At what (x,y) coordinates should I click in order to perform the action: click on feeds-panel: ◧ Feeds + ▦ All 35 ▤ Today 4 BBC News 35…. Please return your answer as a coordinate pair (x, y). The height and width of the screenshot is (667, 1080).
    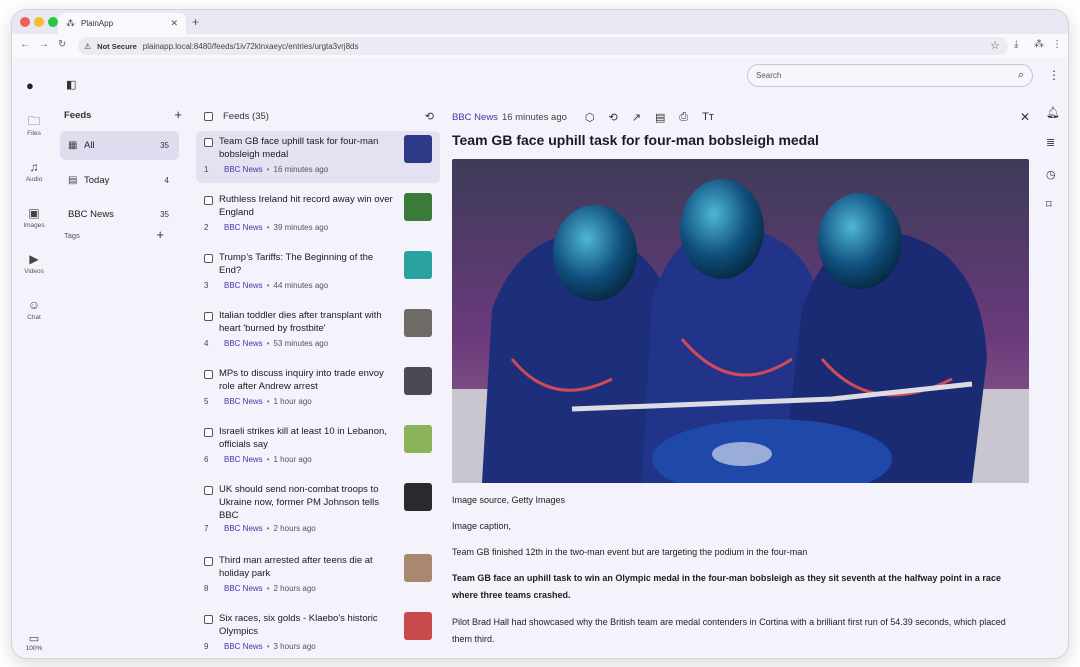
    Looking at the image, I should click on (122, 358).